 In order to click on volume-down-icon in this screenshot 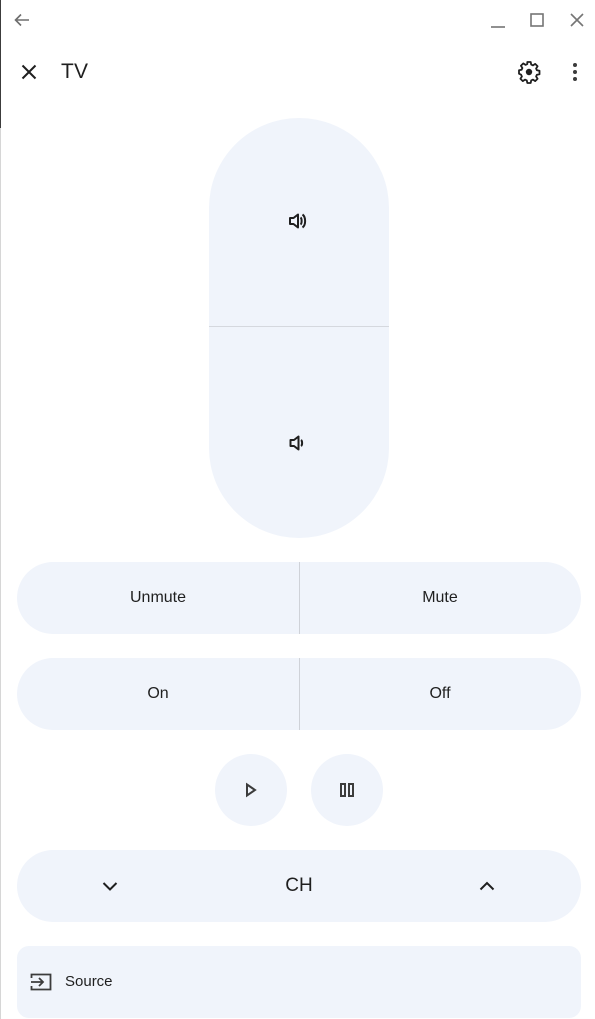, I will do `click(296, 443)`.